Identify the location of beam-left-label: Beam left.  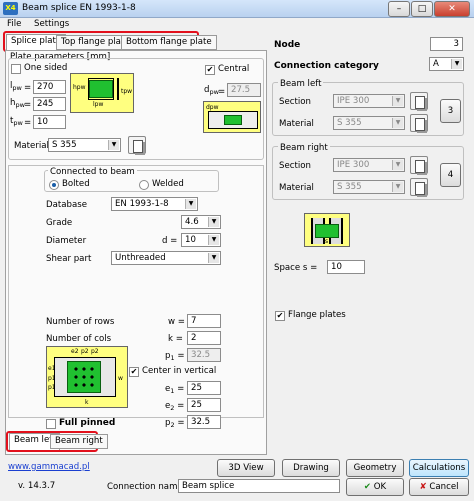
(301, 84).